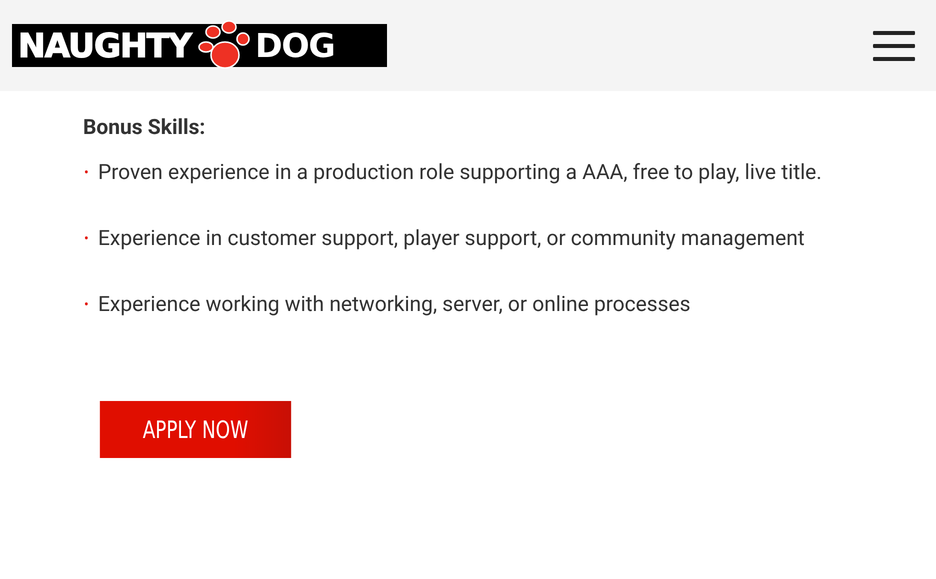 This screenshot has width=936, height=579. What do you see at coordinates (295, 45) in the screenshot?
I see `logo-text: DOG` at bounding box center [295, 45].